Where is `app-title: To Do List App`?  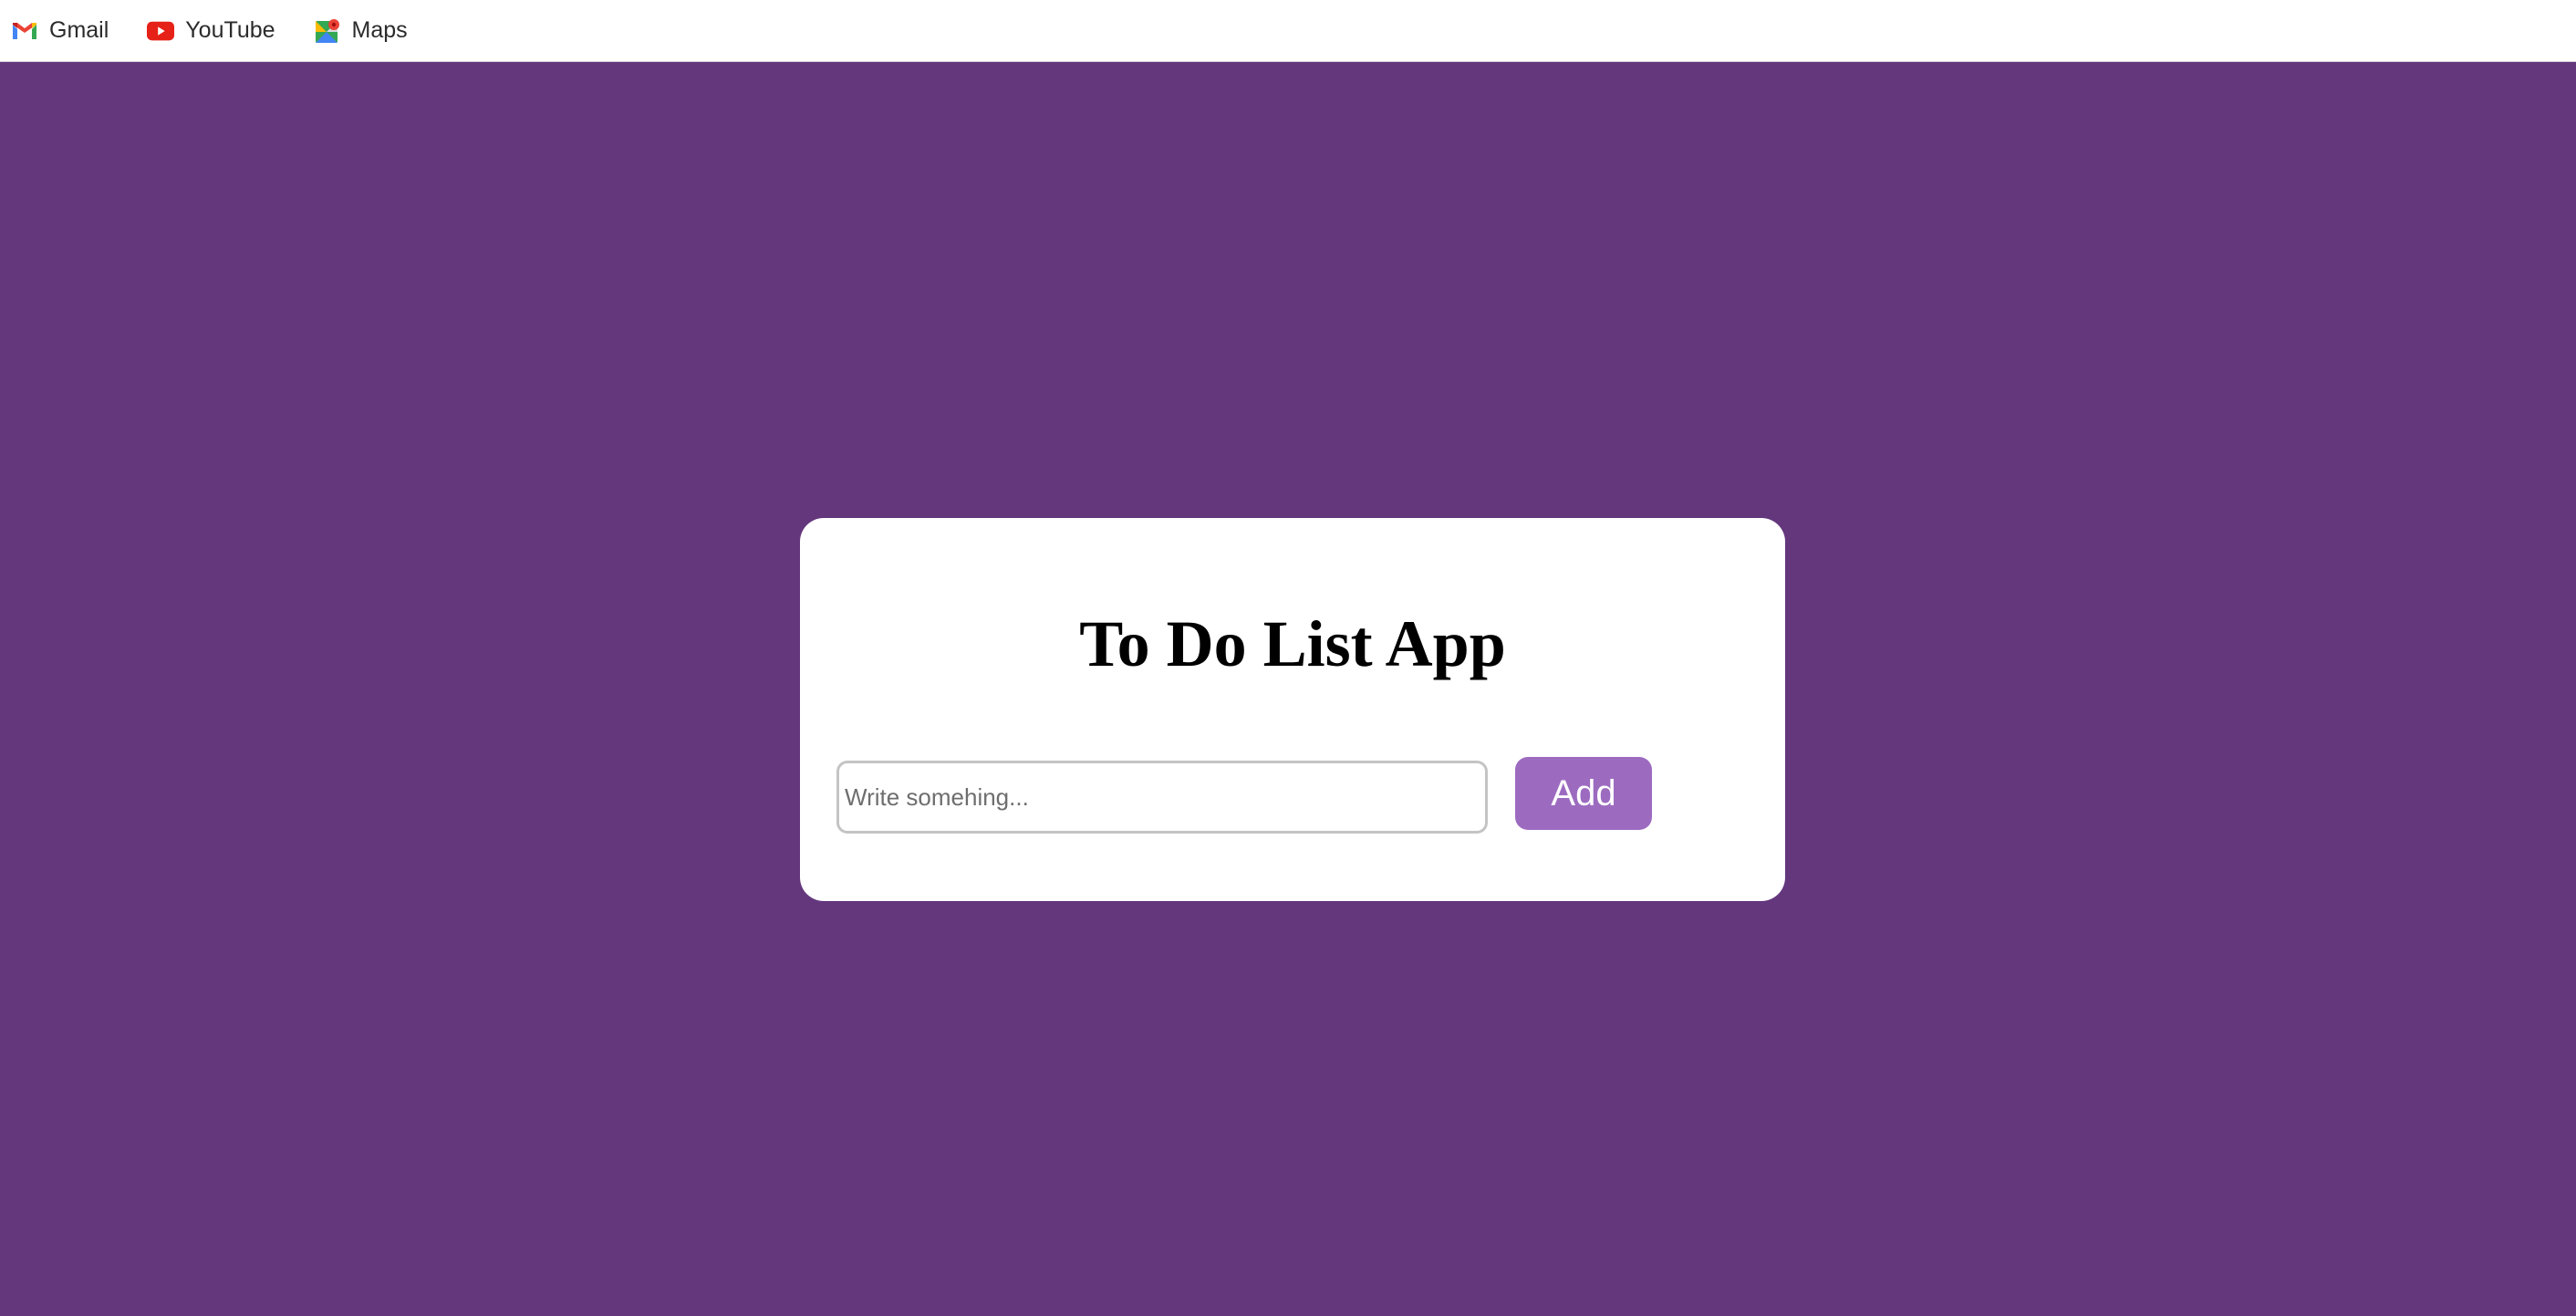
app-title: To Do List App is located at coordinates (1292, 643).